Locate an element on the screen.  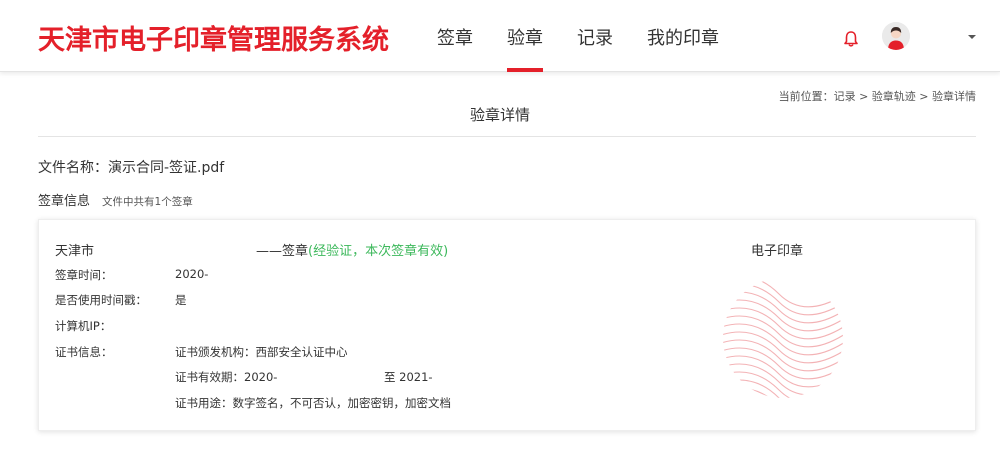
nav-verify: 验章 is located at coordinates (525, 36).